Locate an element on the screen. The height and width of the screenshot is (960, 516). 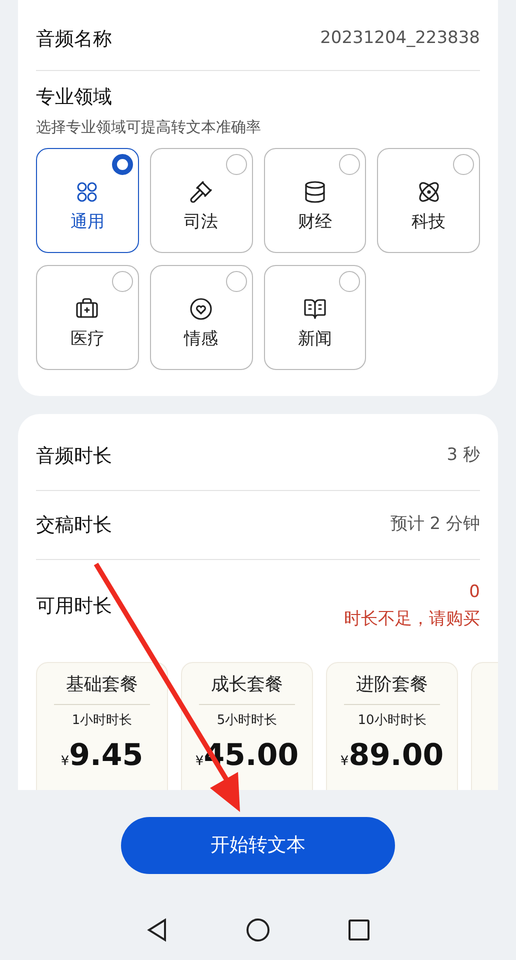
book-icon is located at coordinates (314, 308).